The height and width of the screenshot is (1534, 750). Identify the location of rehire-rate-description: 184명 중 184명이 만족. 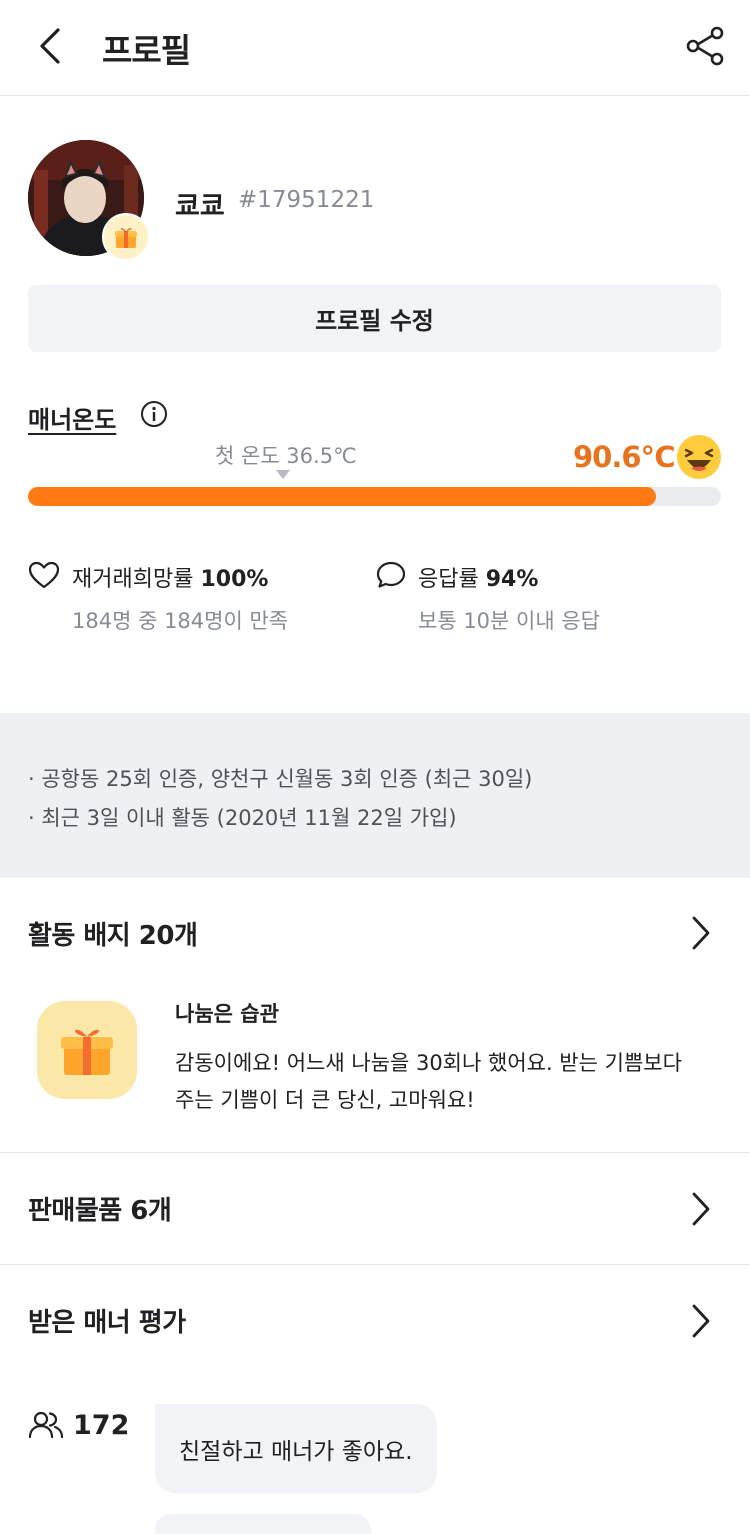
(180, 621).